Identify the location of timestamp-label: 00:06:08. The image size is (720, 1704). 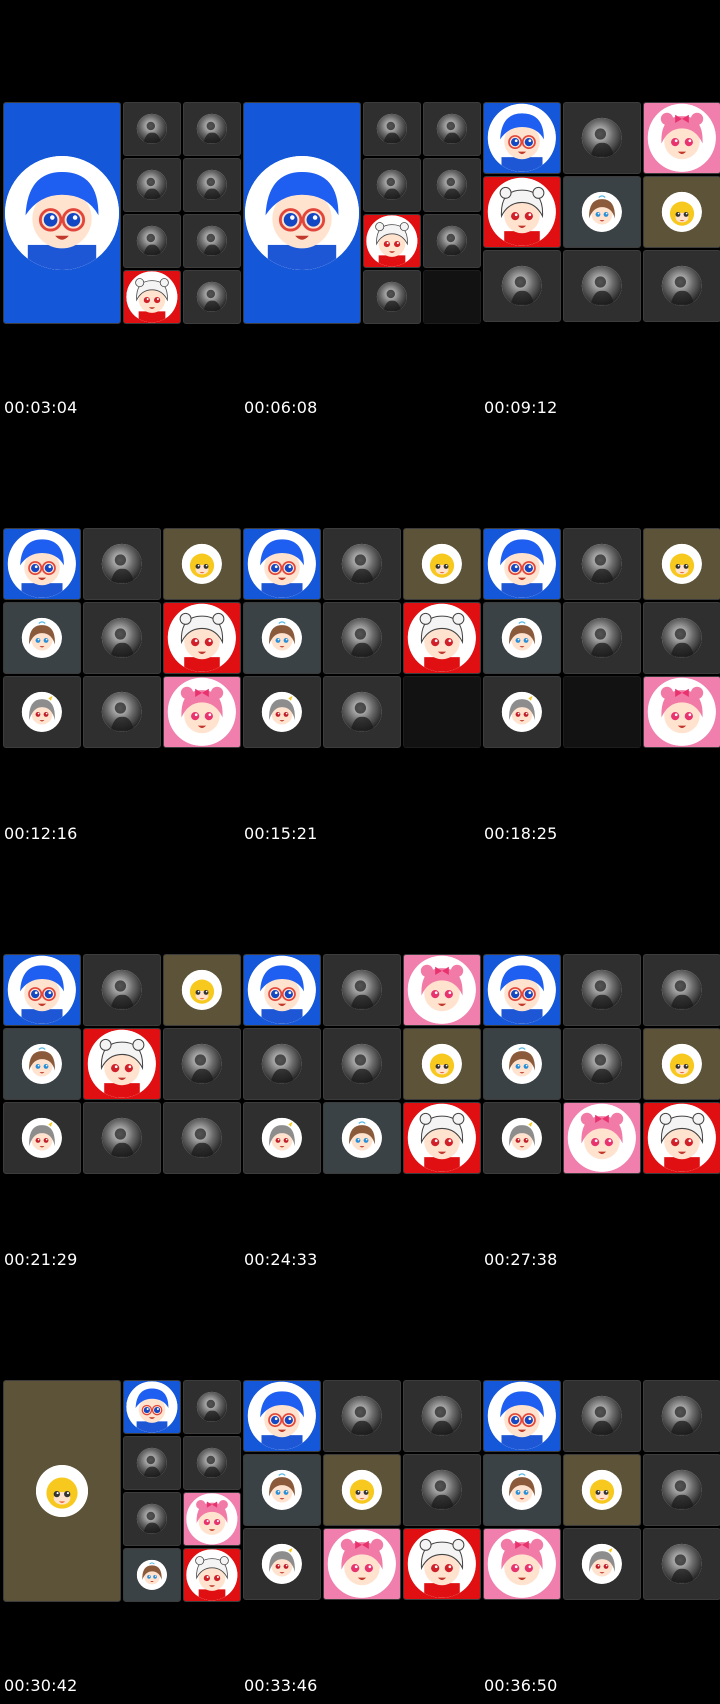
(281, 407).